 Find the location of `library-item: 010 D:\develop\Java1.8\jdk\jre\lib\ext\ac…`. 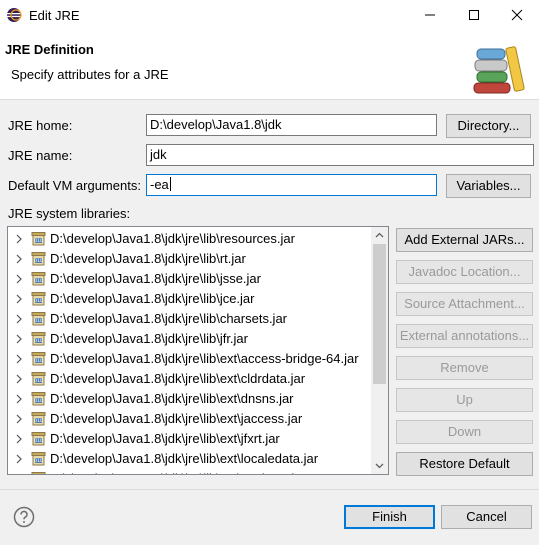

library-item: 010 D:\develop\Java1.8\jdk\jre\lib\ext\ac… is located at coordinates (191, 359).